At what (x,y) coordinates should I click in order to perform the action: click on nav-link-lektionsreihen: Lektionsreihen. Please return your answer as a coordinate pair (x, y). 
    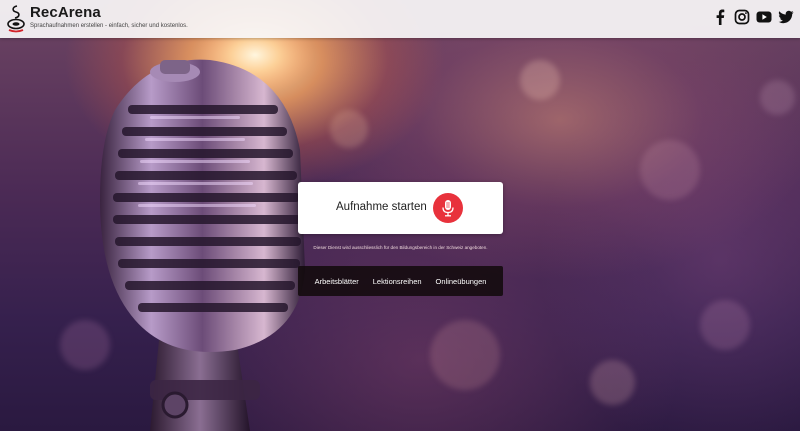
    Looking at the image, I should click on (397, 281).